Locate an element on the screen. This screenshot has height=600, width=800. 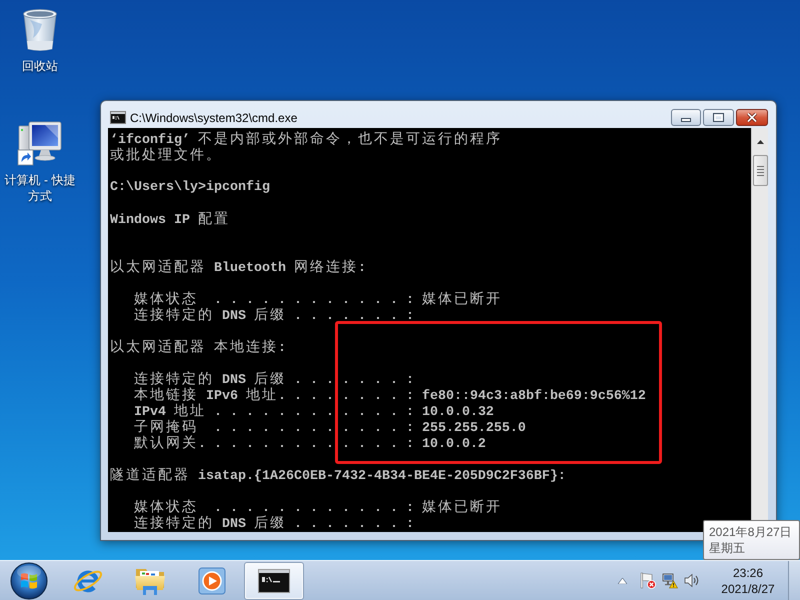
console-line: C:\Users\ly>ipconfig is located at coordinates (190, 188).